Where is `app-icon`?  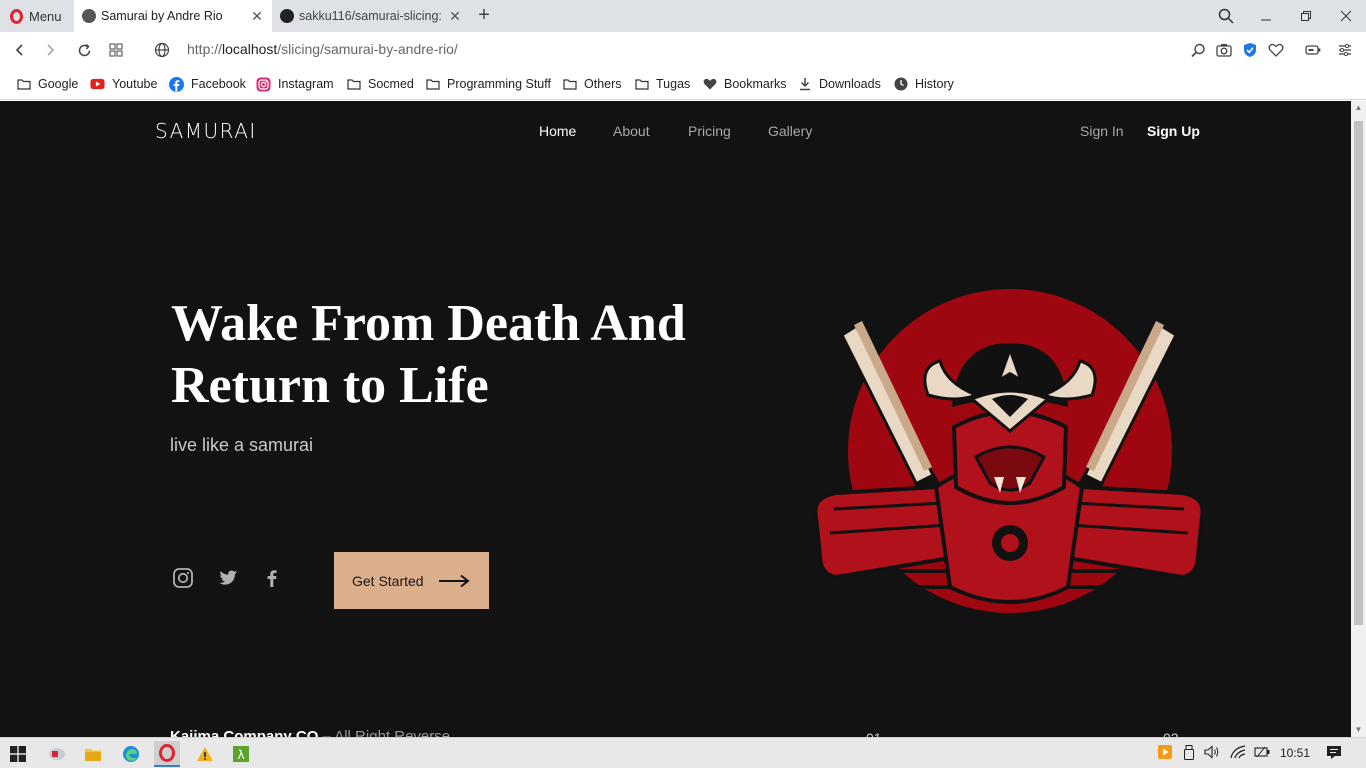
app-icon is located at coordinates (57, 754).